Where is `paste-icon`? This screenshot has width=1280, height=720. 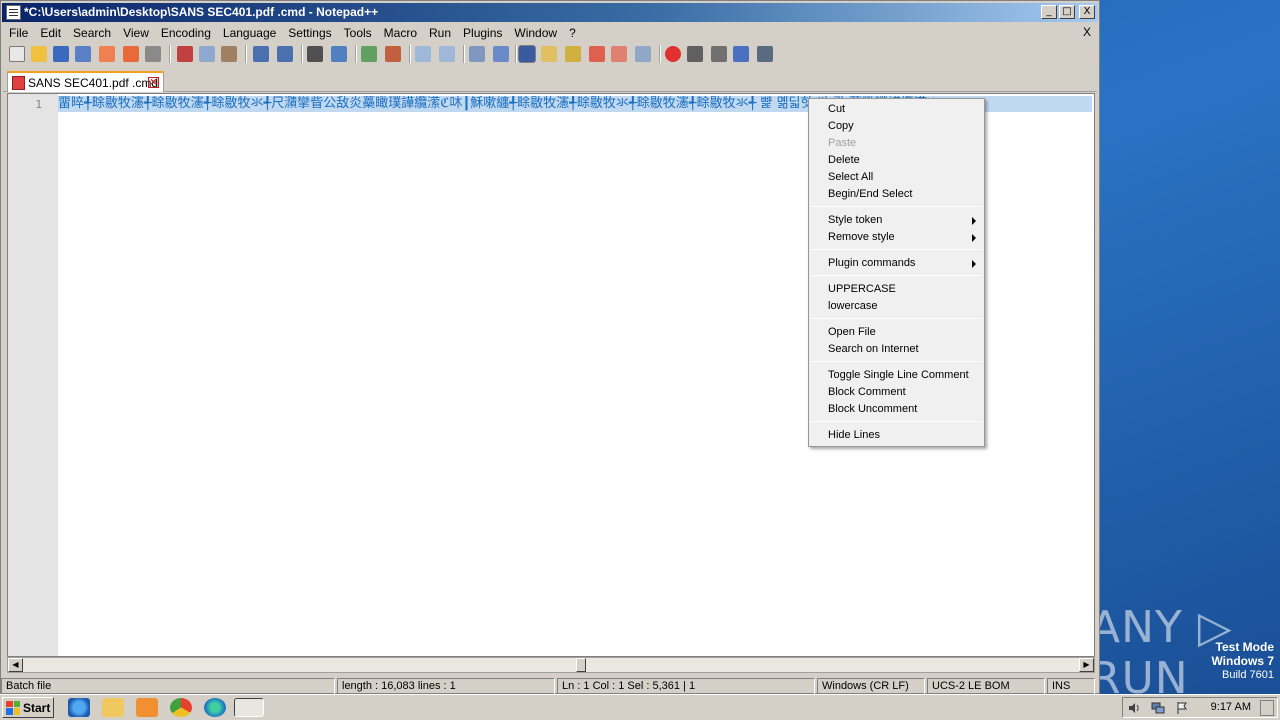
paste-icon is located at coordinates (229, 54).